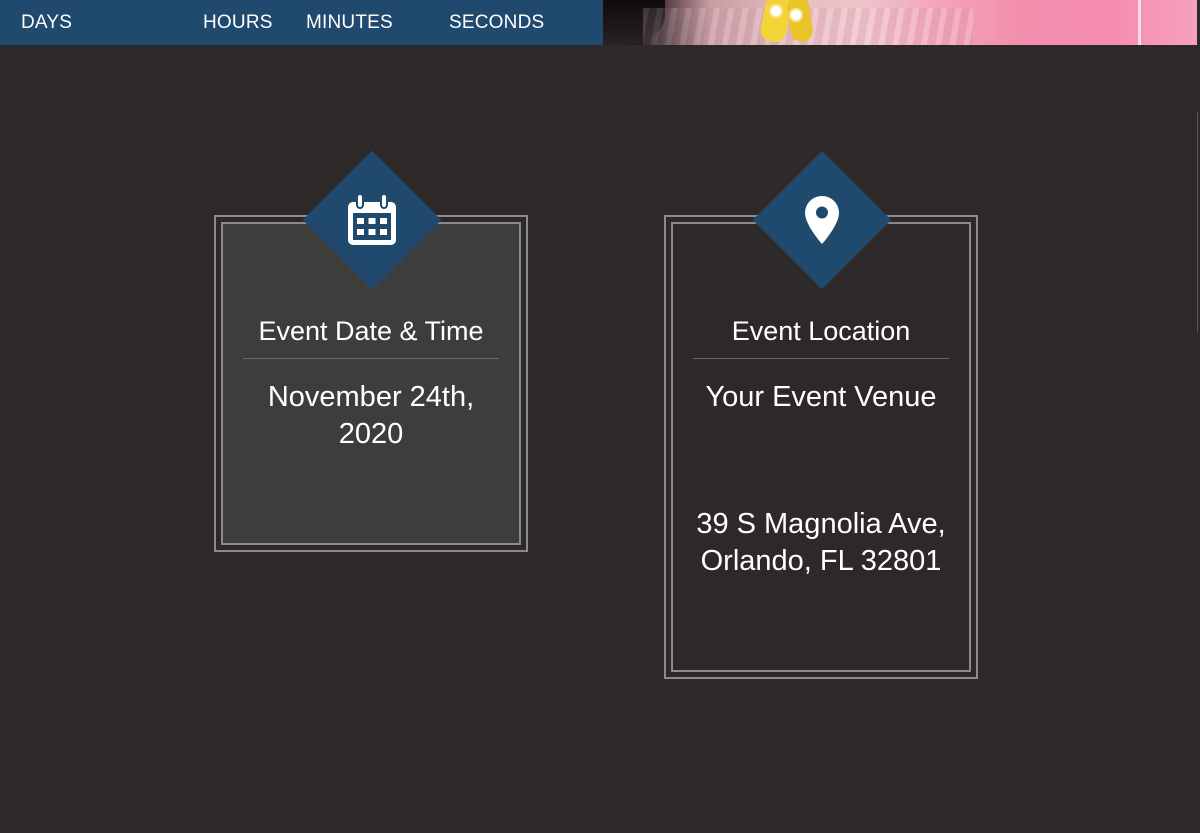 This screenshot has height=833, width=1200. I want to click on event-address-line: 39 S Magnolia Ave,, so click(821, 524).